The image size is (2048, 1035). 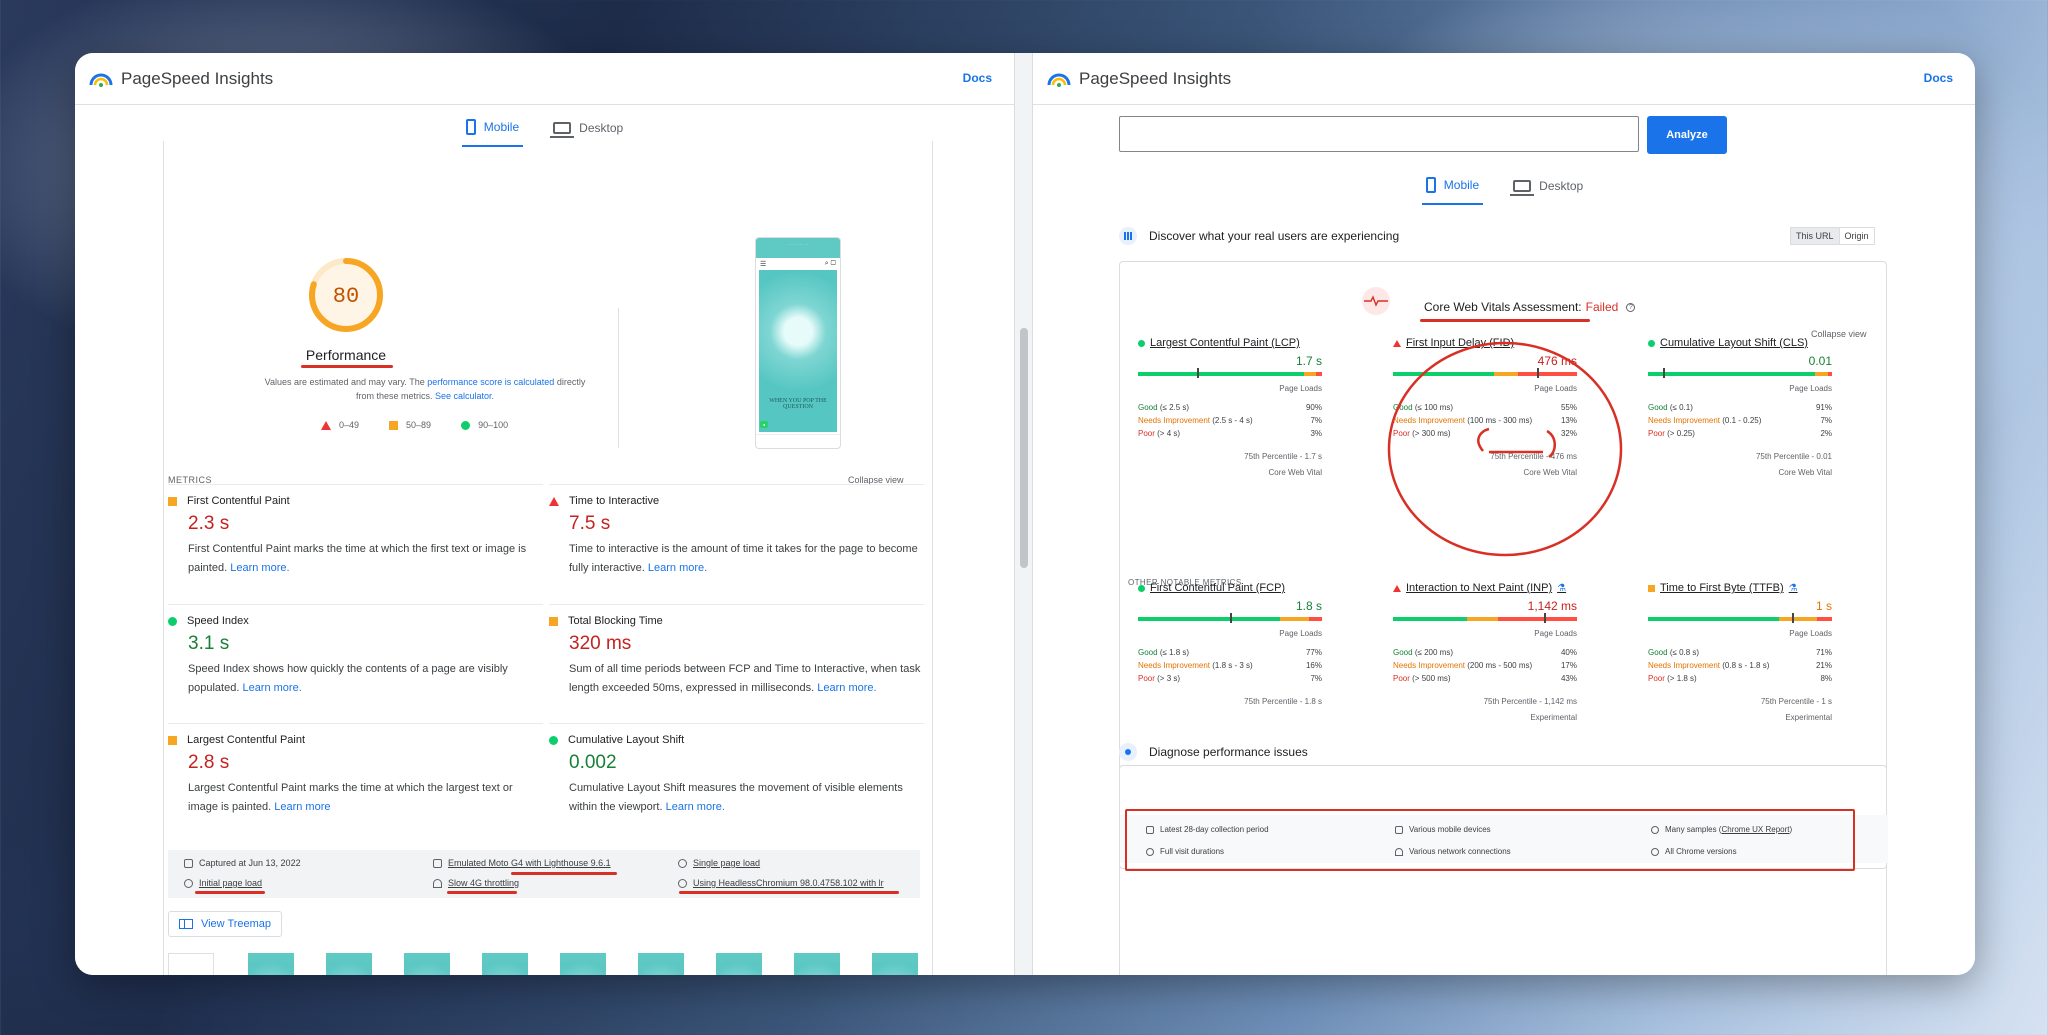 I want to click on poor-pct: 3%, so click(x=1316, y=433).